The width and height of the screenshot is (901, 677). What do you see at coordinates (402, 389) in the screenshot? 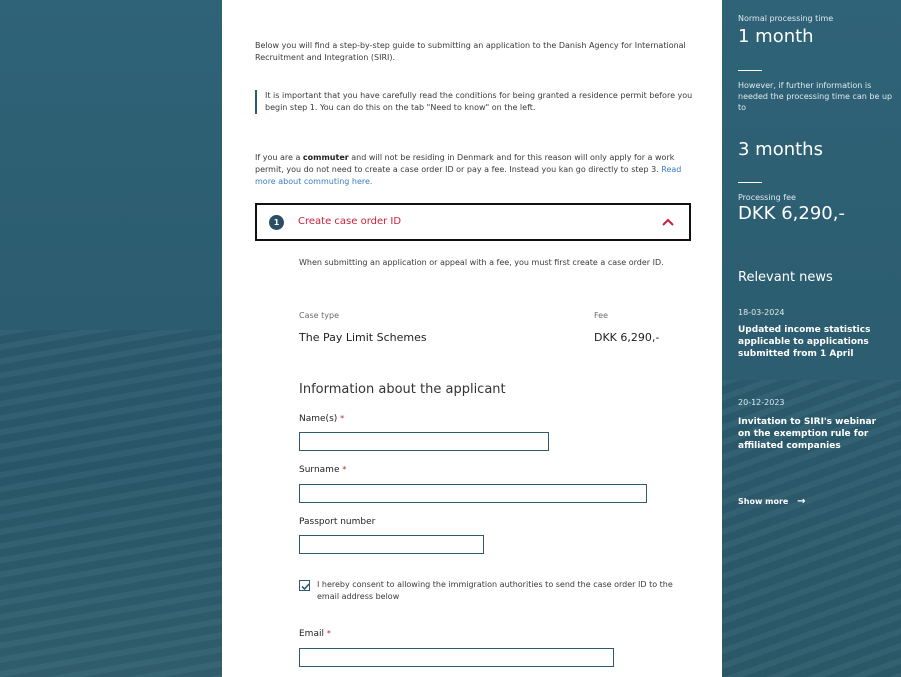
I see `applicant-section-title: Information about the applicant` at bounding box center [402, 389].